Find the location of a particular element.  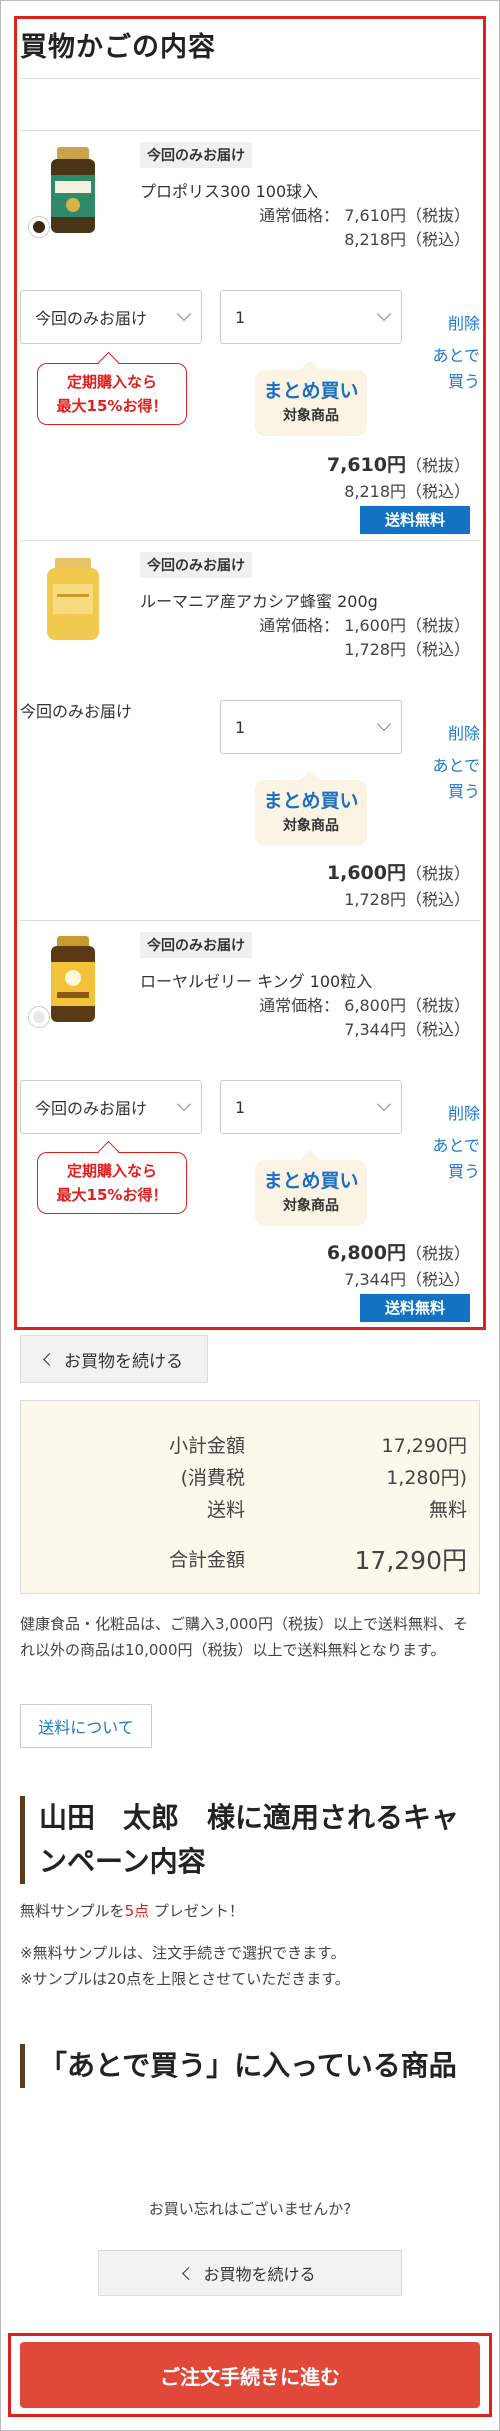

saved-for-later-heading: 「あとで買う」に入っている商品 is located at coordinates (250, 2066).